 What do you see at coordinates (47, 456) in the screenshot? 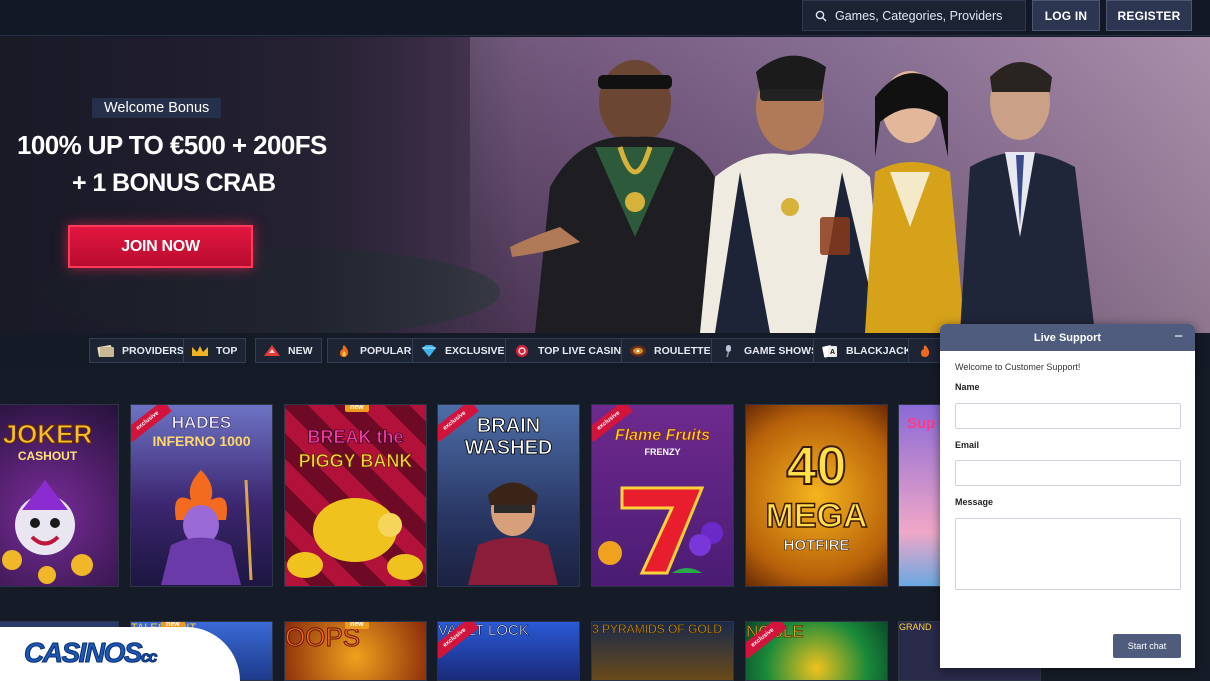
I see `game-subtitle: CASHOUT` at bounding box center [47, 456].